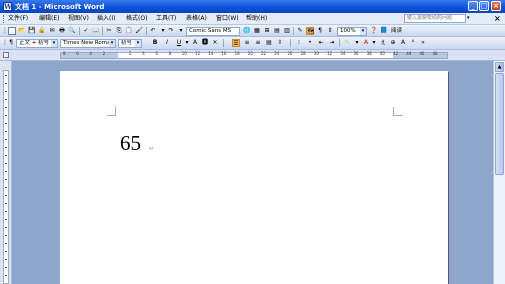 This screenshot has width=505, height=284. I want to click on grow-font-icon: A, so click(403, 43).